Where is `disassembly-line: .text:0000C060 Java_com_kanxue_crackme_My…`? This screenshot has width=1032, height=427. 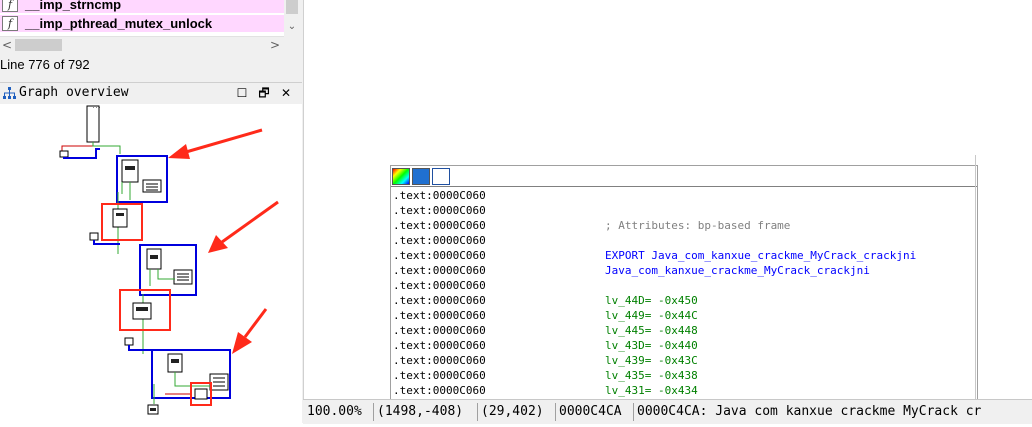 disassembly-line: .text:0000C060 Java_com_kanxue_crackme_My… is located at coordinates (685, 270).